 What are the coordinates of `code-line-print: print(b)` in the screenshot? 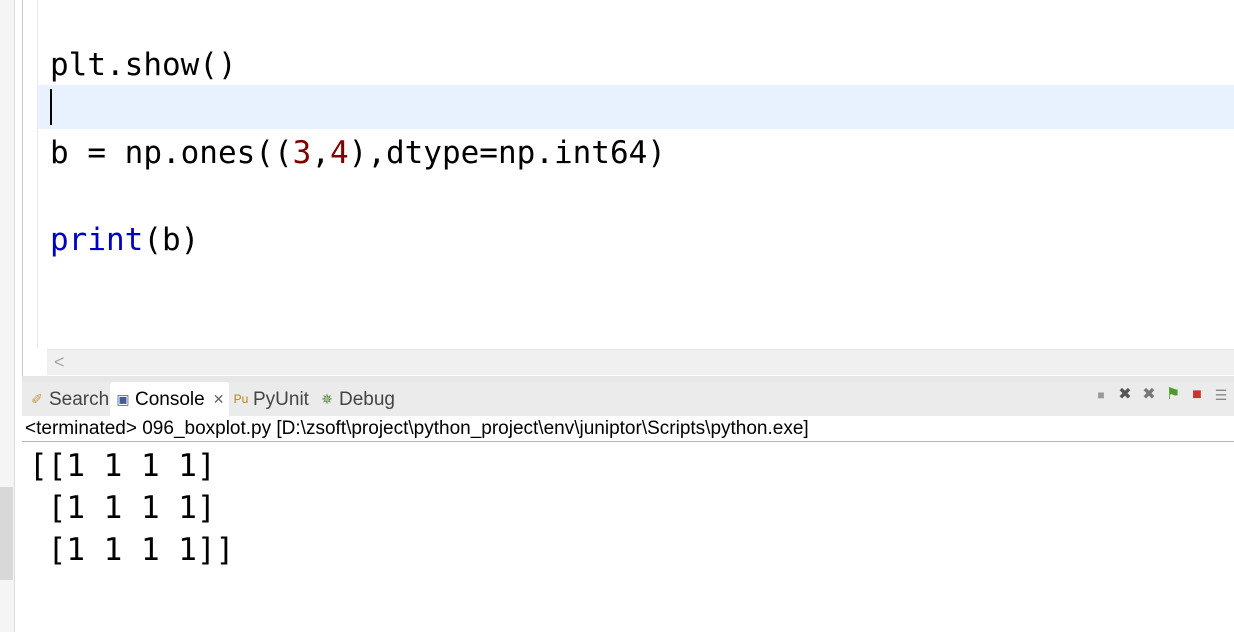 It's located at (124, 240).